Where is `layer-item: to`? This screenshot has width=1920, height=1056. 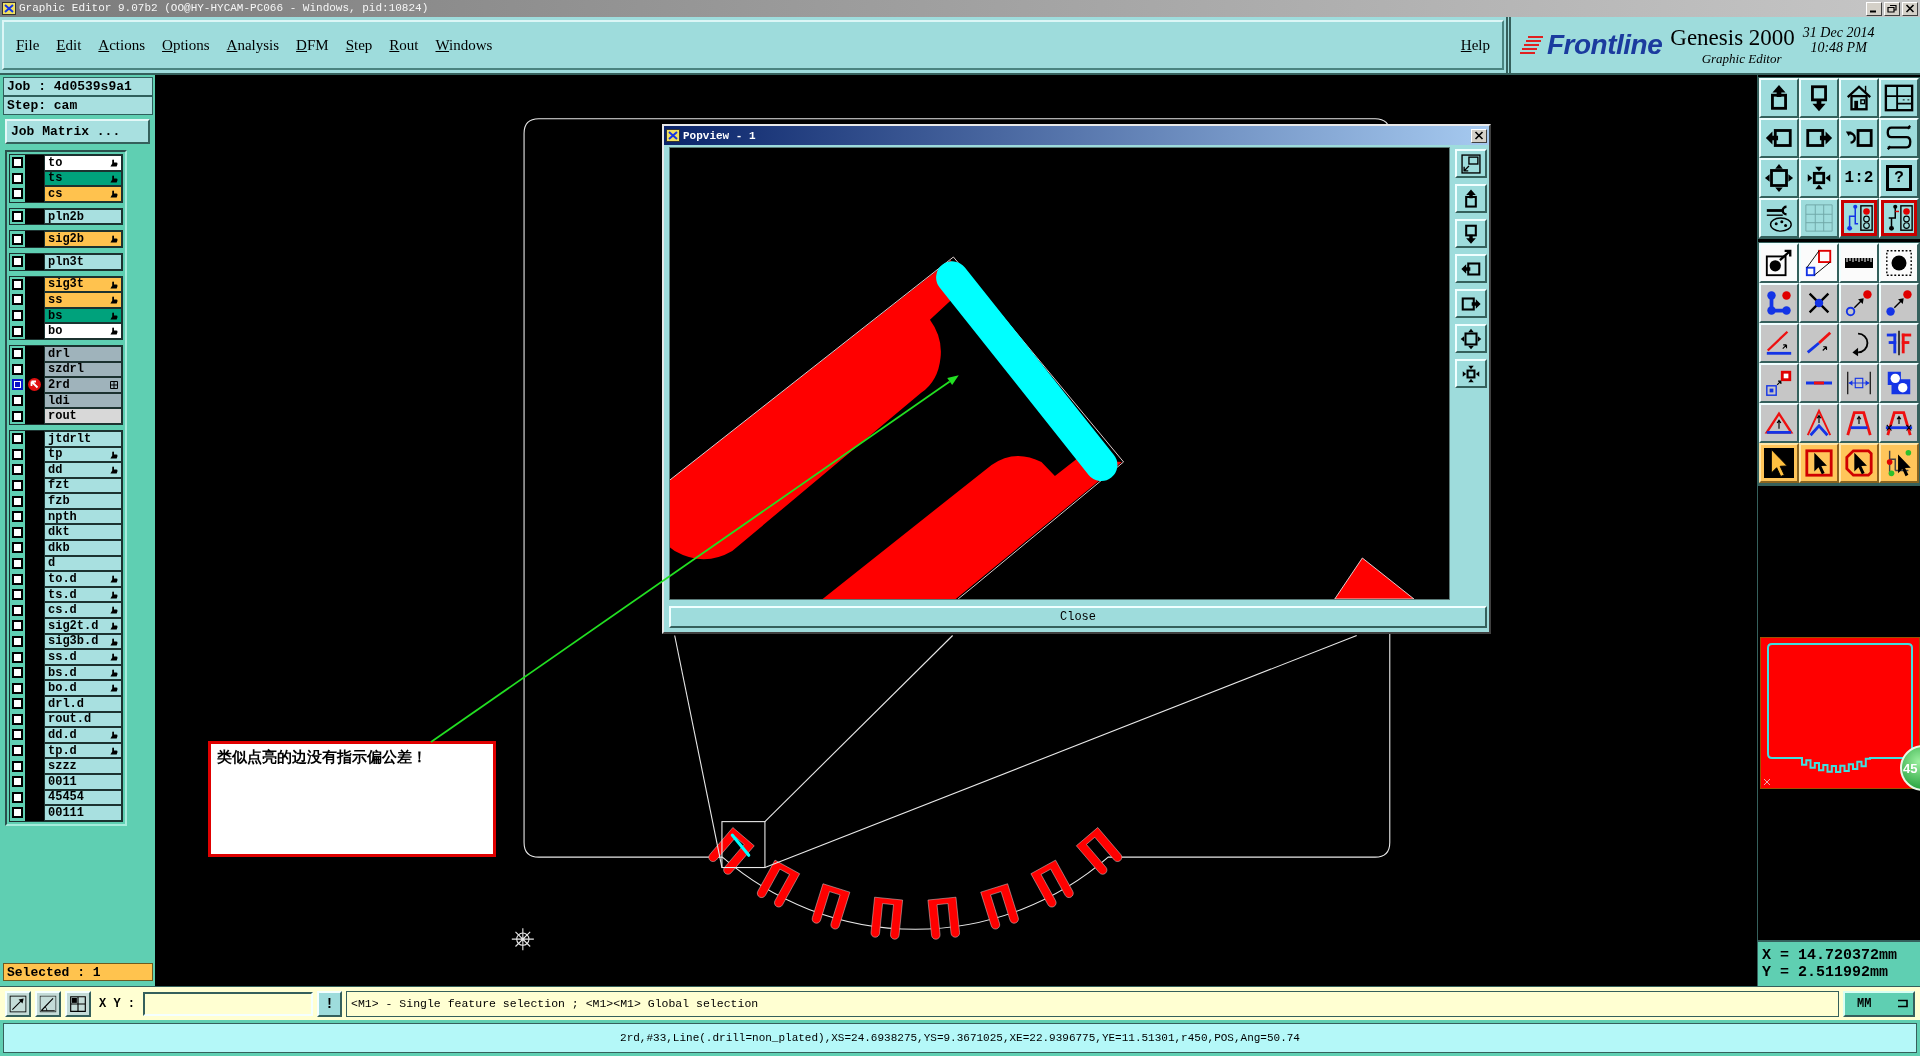 layer-item: to is located at coordinates (83, 163).